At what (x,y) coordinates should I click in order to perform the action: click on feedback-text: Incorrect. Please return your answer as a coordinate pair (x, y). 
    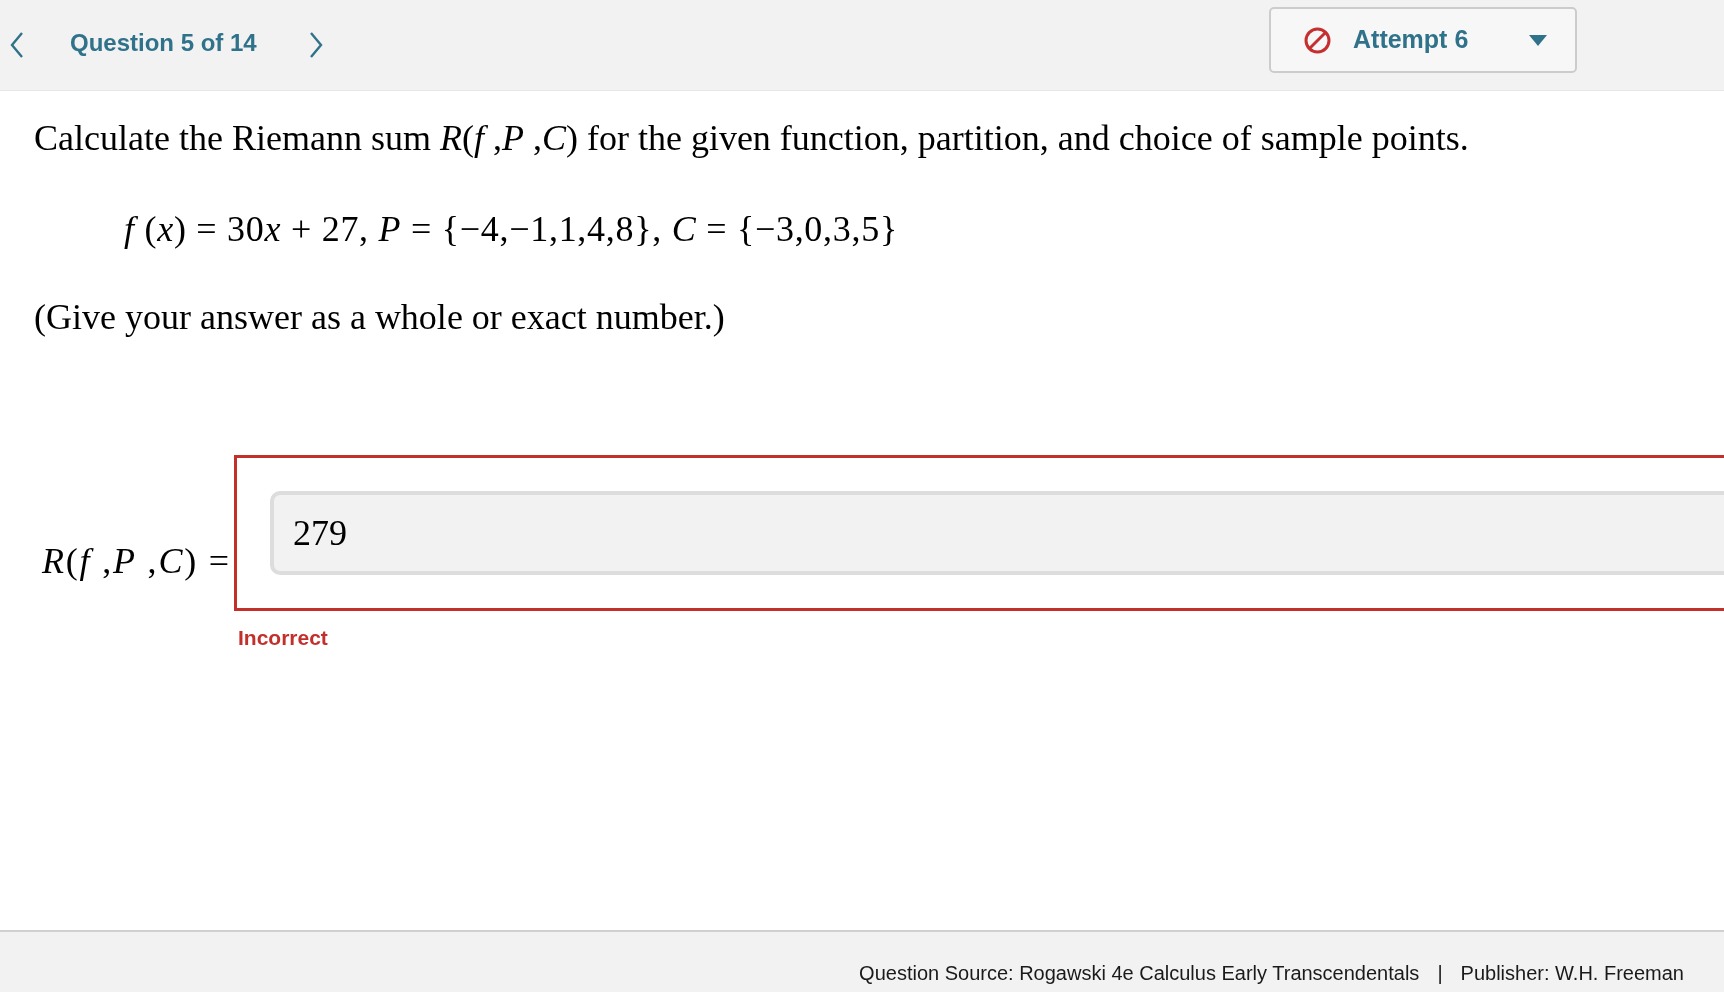
    Looking at the image, I should click on (283, 638).